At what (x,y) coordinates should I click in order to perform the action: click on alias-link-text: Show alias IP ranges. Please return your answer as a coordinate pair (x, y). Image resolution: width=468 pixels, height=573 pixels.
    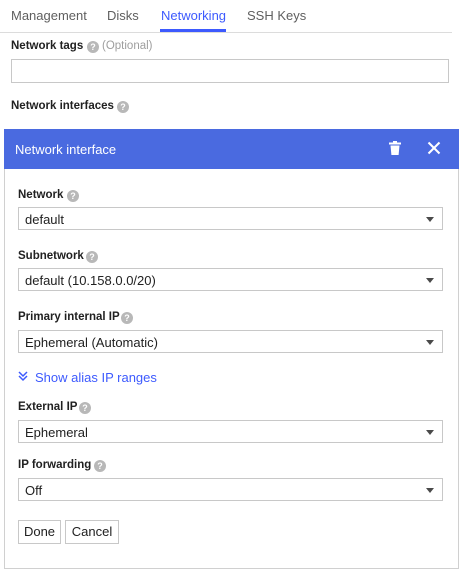
    Looking at the image, I should click on (96, 377).